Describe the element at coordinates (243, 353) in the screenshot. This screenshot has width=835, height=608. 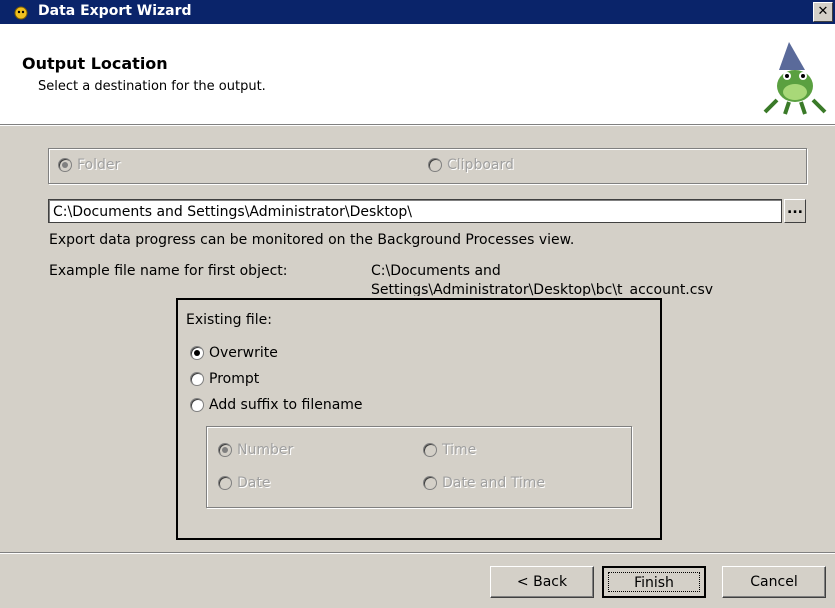
I see `overwrite-radio-label: Overwrite` at that location.